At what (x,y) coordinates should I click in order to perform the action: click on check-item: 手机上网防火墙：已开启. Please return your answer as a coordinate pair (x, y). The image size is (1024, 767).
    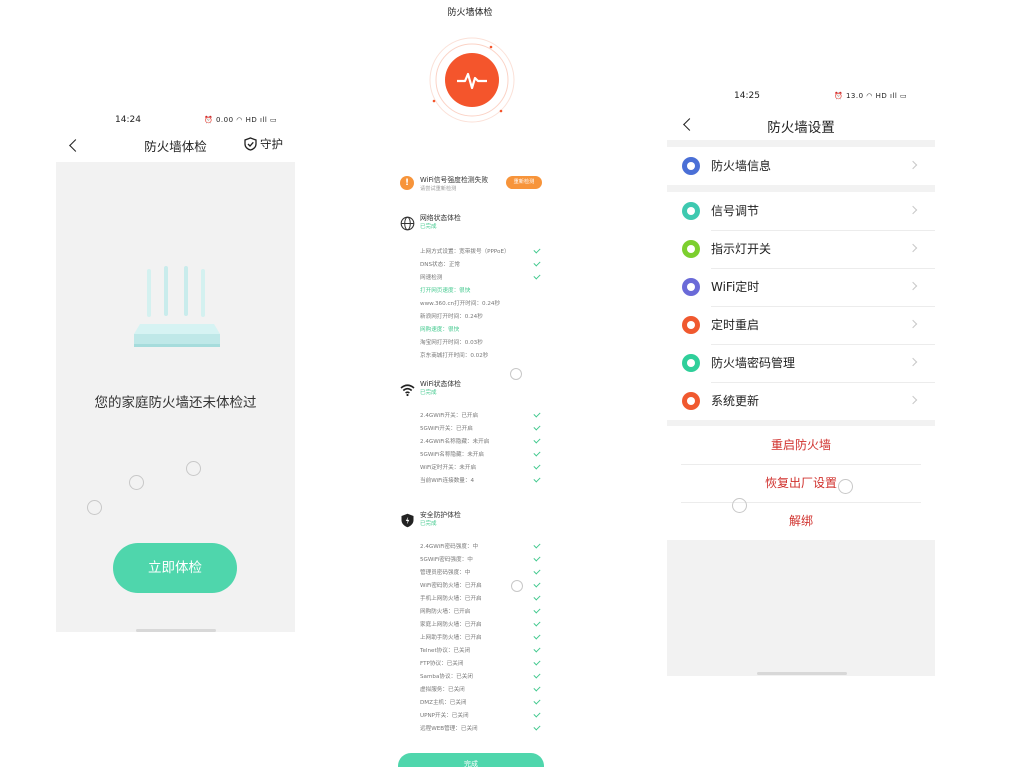
    Looking at the image, I should click on (451, 599).